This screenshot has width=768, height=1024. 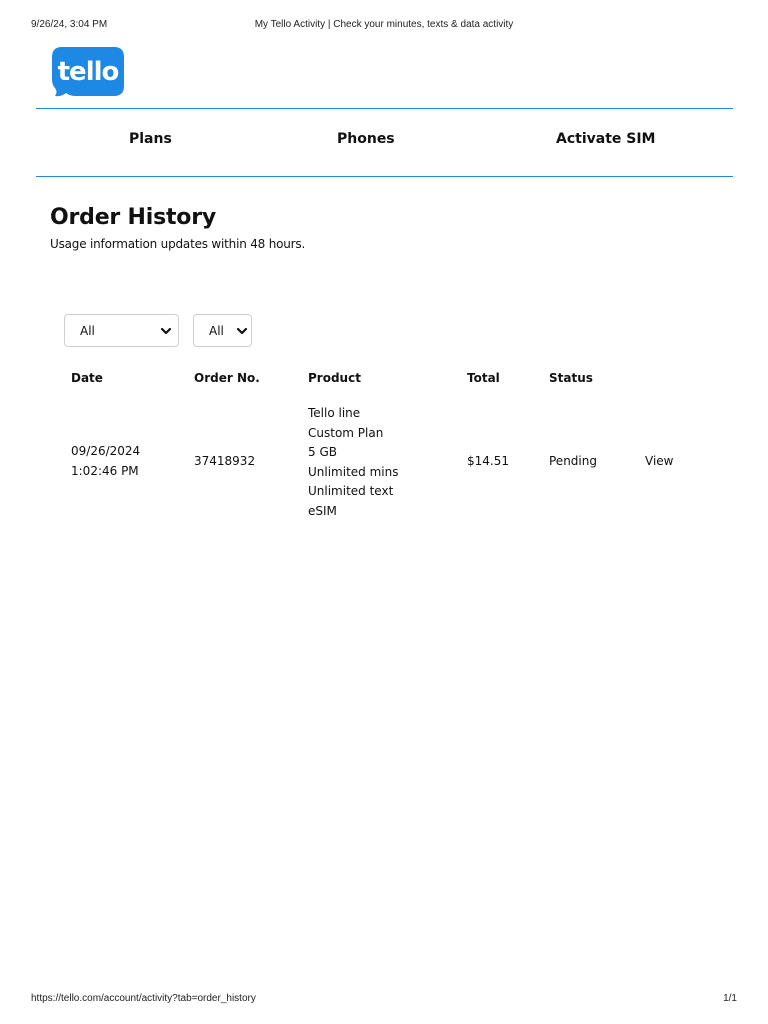 I want to click on order-status: Pending, so click(x=573, y=461).